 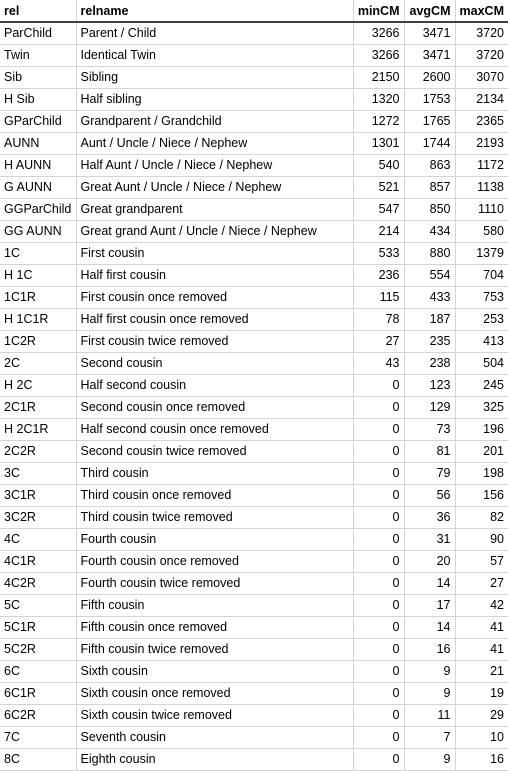 I want to click on table-row: H Sib Half sibling 1320 1753 2134, so click(x=254, y=99).